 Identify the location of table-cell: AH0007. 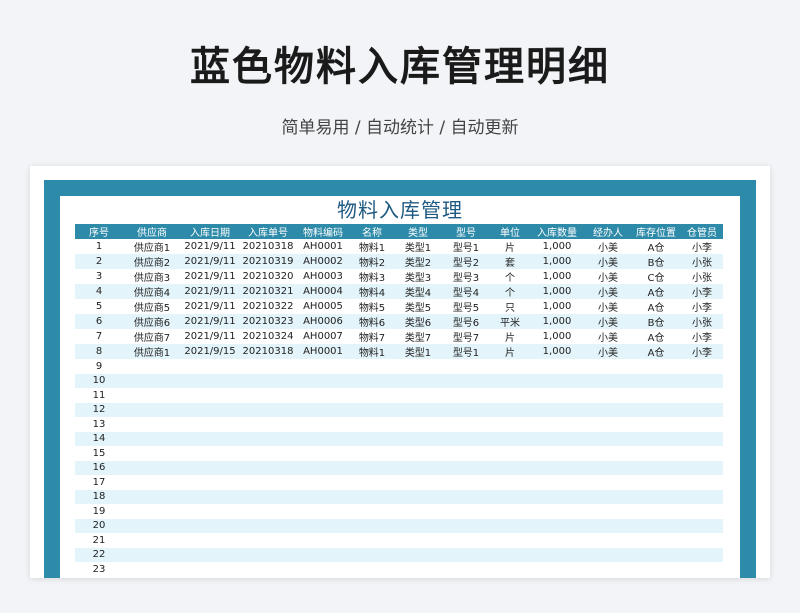
(323, 336).